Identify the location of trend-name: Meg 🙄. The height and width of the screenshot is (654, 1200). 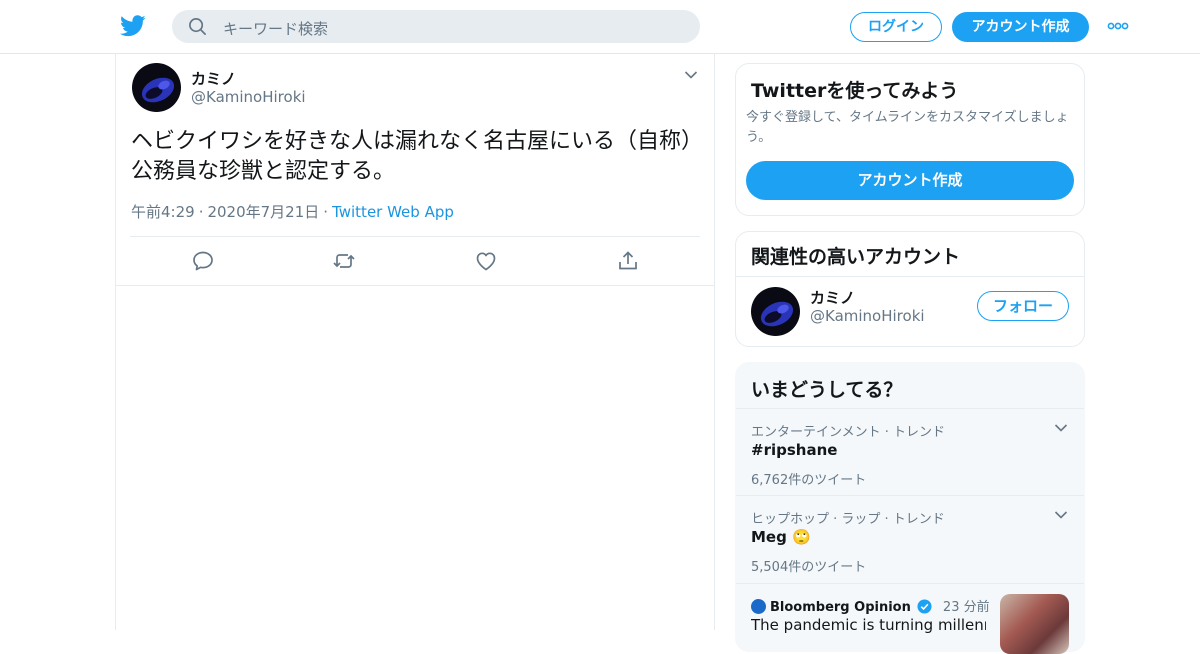
(781, 537).